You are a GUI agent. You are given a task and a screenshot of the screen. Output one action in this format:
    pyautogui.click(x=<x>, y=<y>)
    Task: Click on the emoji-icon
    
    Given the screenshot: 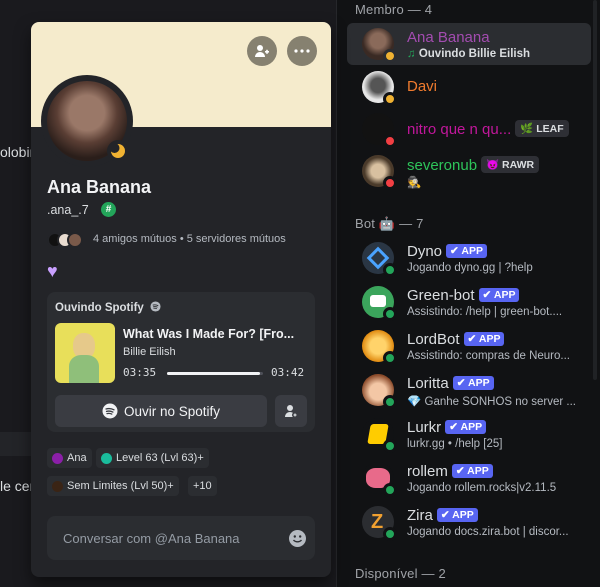 What is the action you would take?
    pyautogui.click(x=297, y=538)
    